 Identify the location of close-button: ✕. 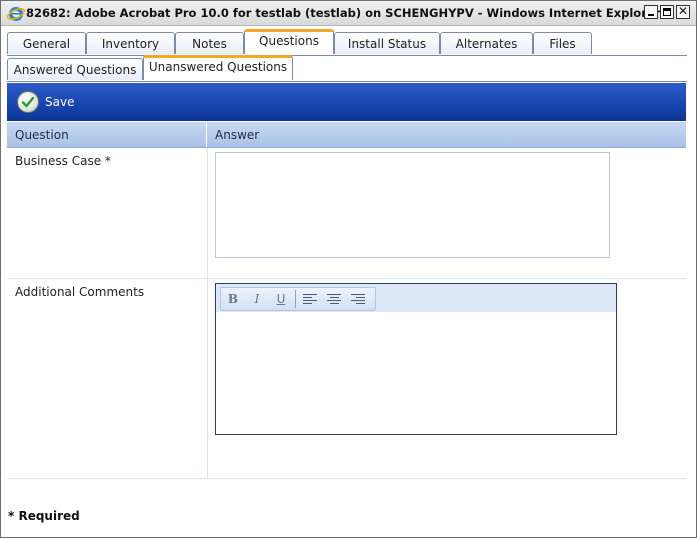
(683, 12).